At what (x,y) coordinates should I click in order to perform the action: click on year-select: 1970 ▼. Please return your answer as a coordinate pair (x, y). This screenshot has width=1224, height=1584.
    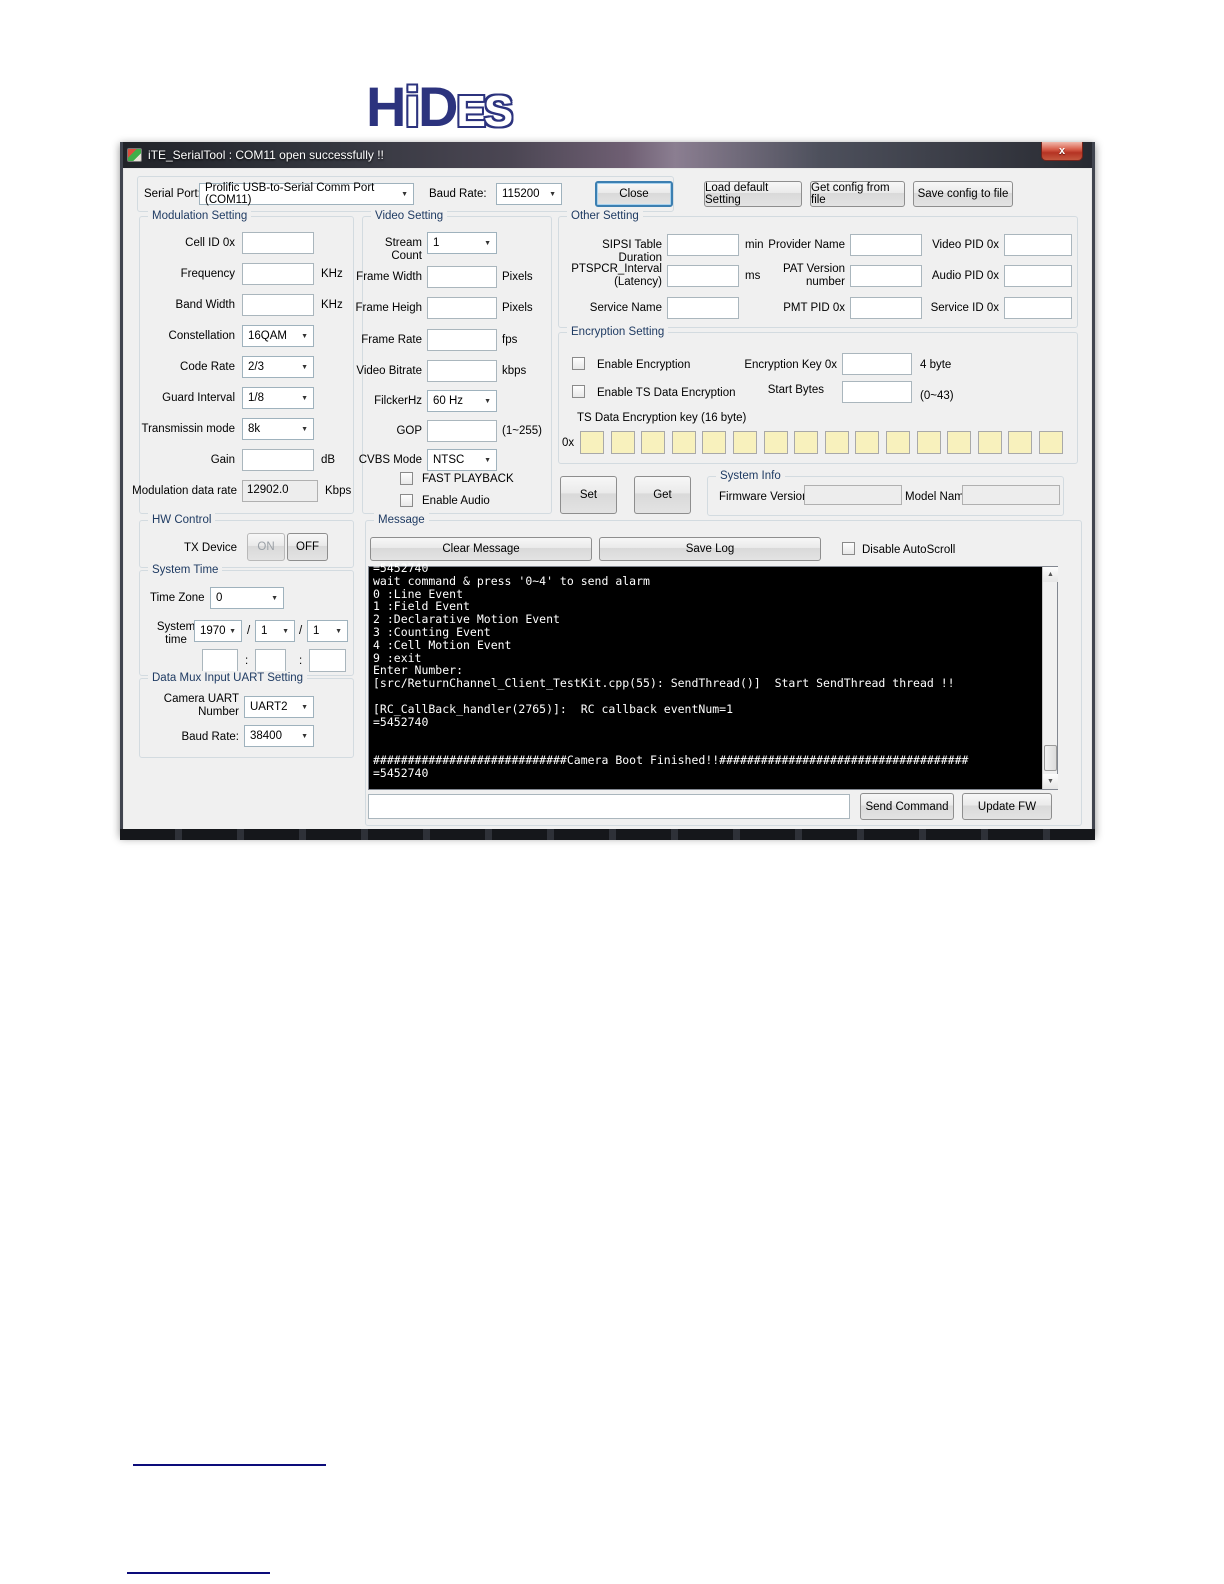
    Looking at the image, I should click on (218, 631).